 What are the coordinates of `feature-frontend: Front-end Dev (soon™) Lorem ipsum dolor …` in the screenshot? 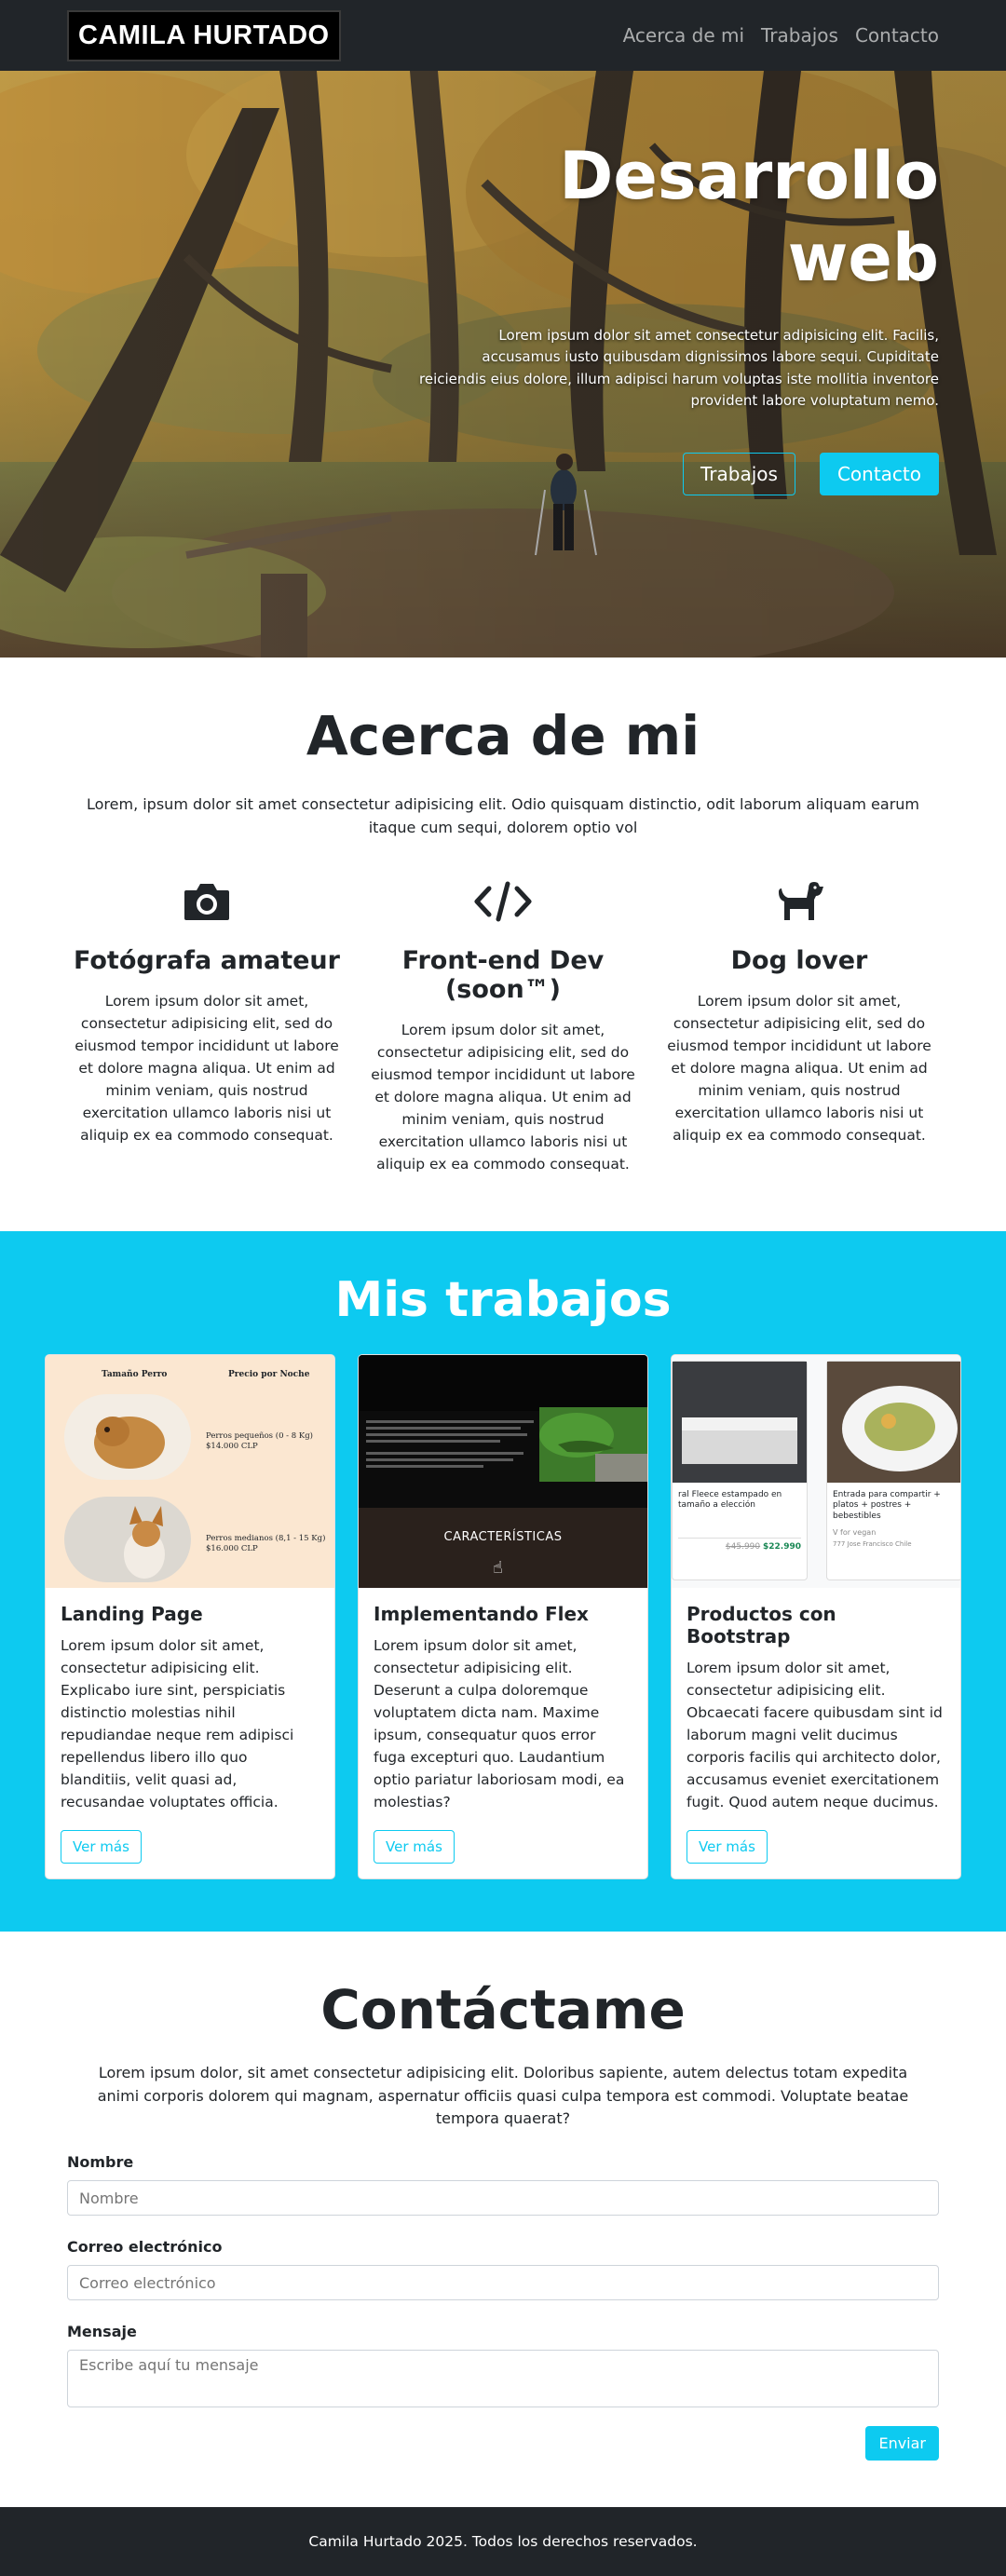 It's located at (503, 1025).